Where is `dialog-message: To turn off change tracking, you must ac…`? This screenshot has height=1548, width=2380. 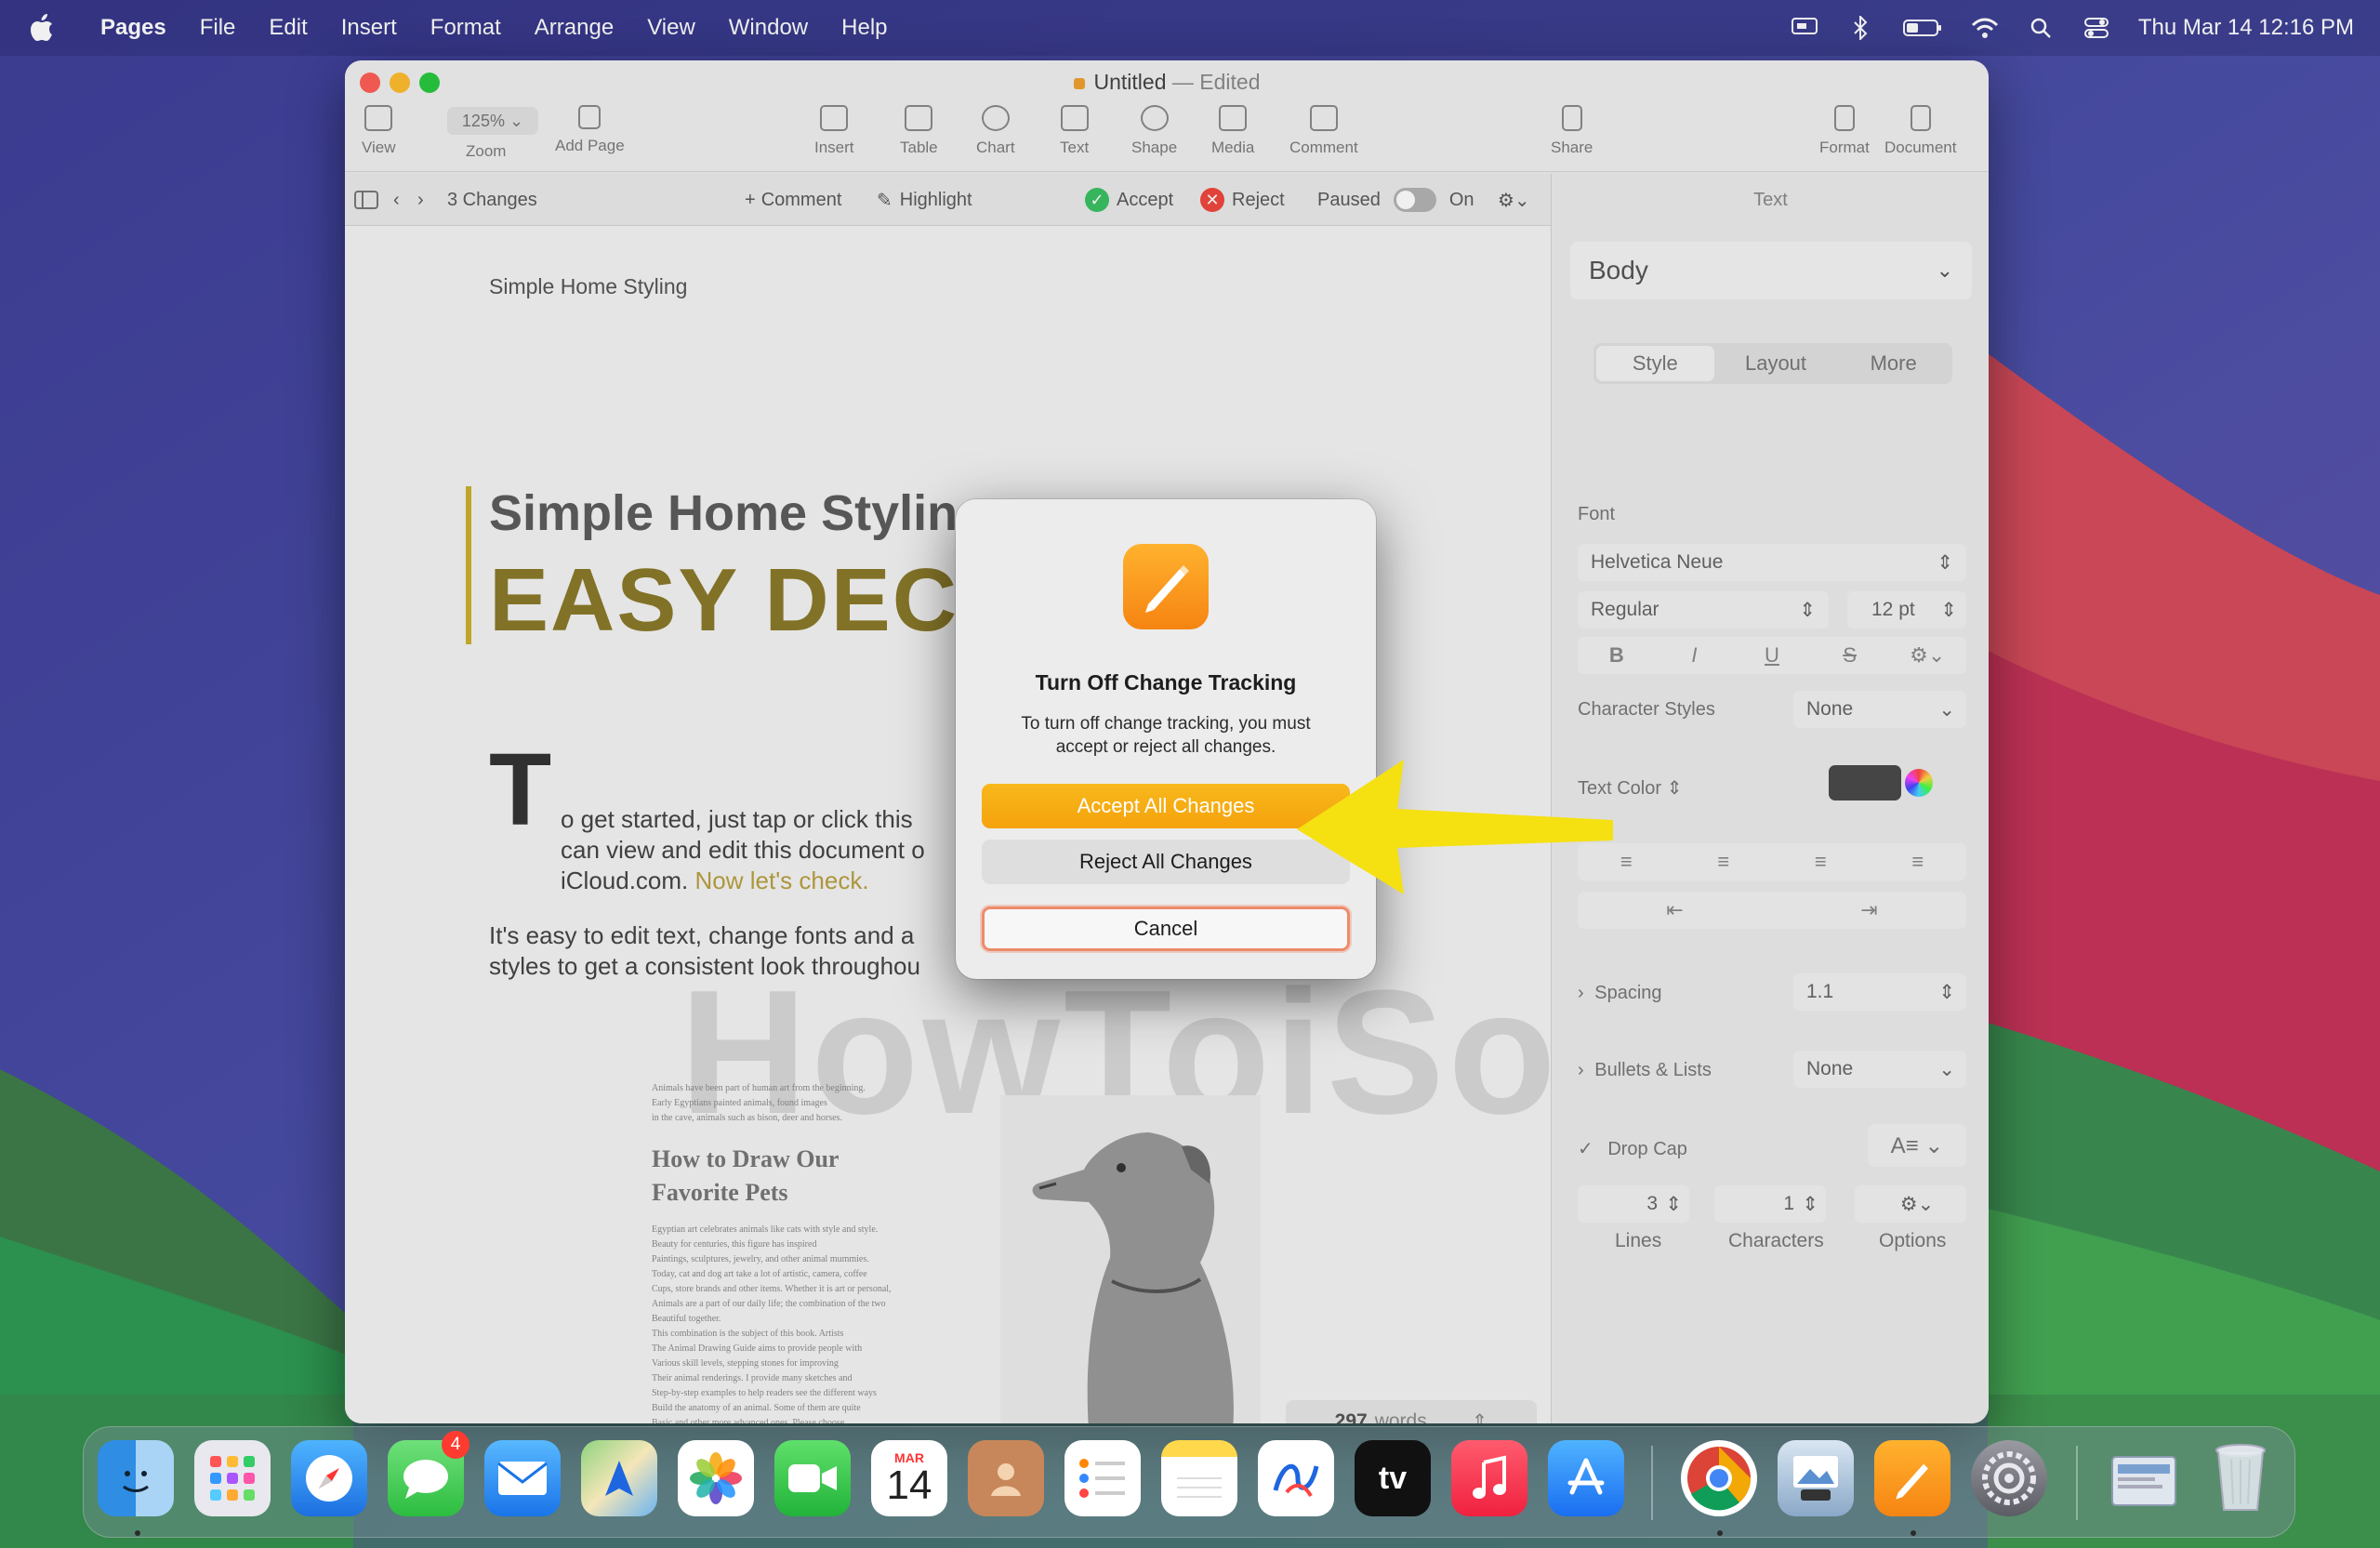
dialog-message: To turn off change tracking, you must ac… is located at coordinates (1166, 735).